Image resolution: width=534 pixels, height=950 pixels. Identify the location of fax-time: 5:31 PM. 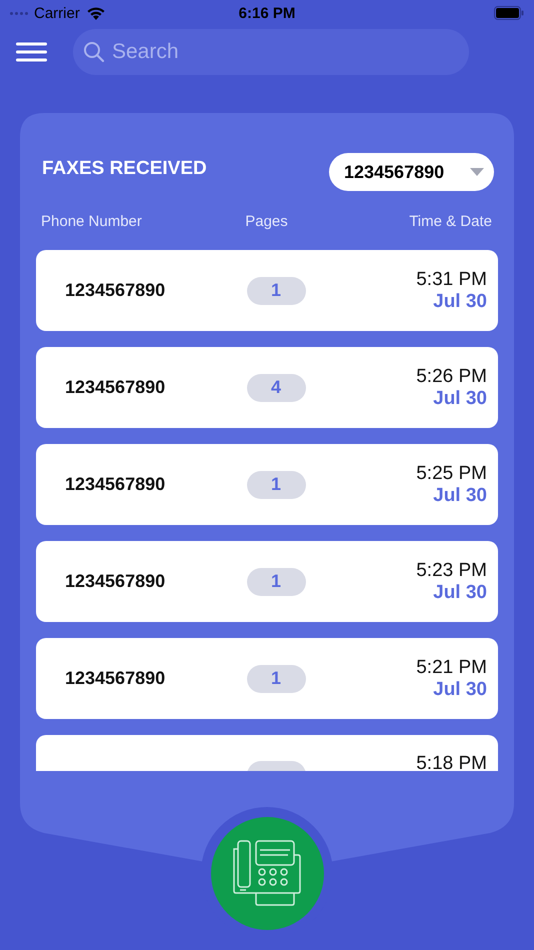
(451, 279).